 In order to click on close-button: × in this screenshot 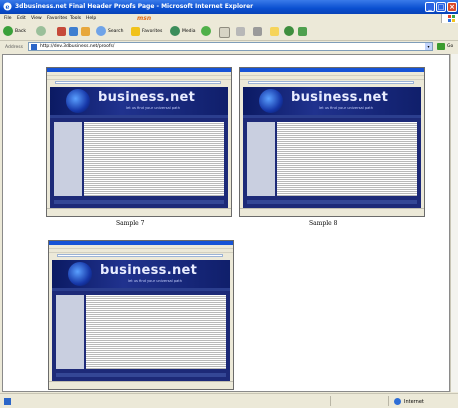, I will do `click(452, 7)`.